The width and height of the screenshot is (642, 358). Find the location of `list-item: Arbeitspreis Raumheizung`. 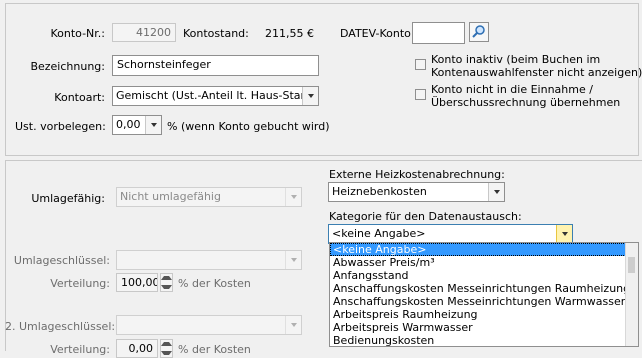

list-item: Arbeitspreis Raumheizung is located at coordinates (484, 314).